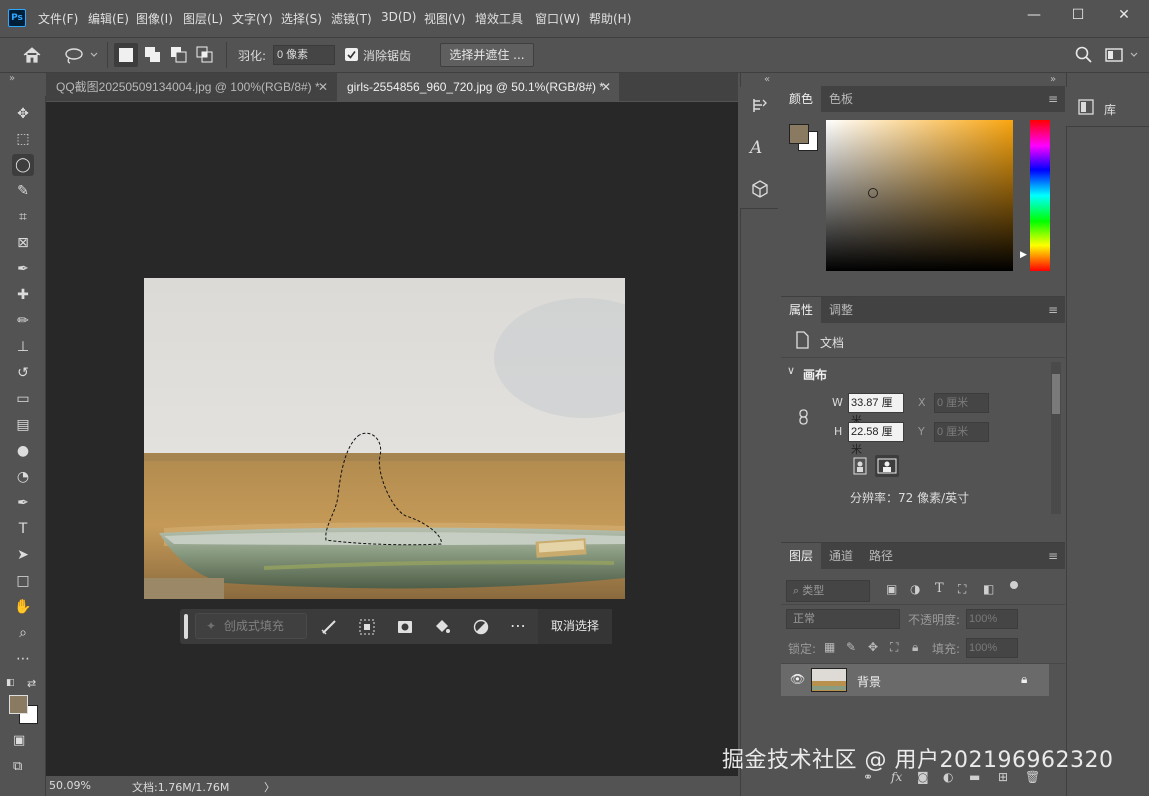  What do you see at coordinates (23, 217) in the screenshot?
I see `crop-tool-icon: ⌗` at bounding box center [23, 217].